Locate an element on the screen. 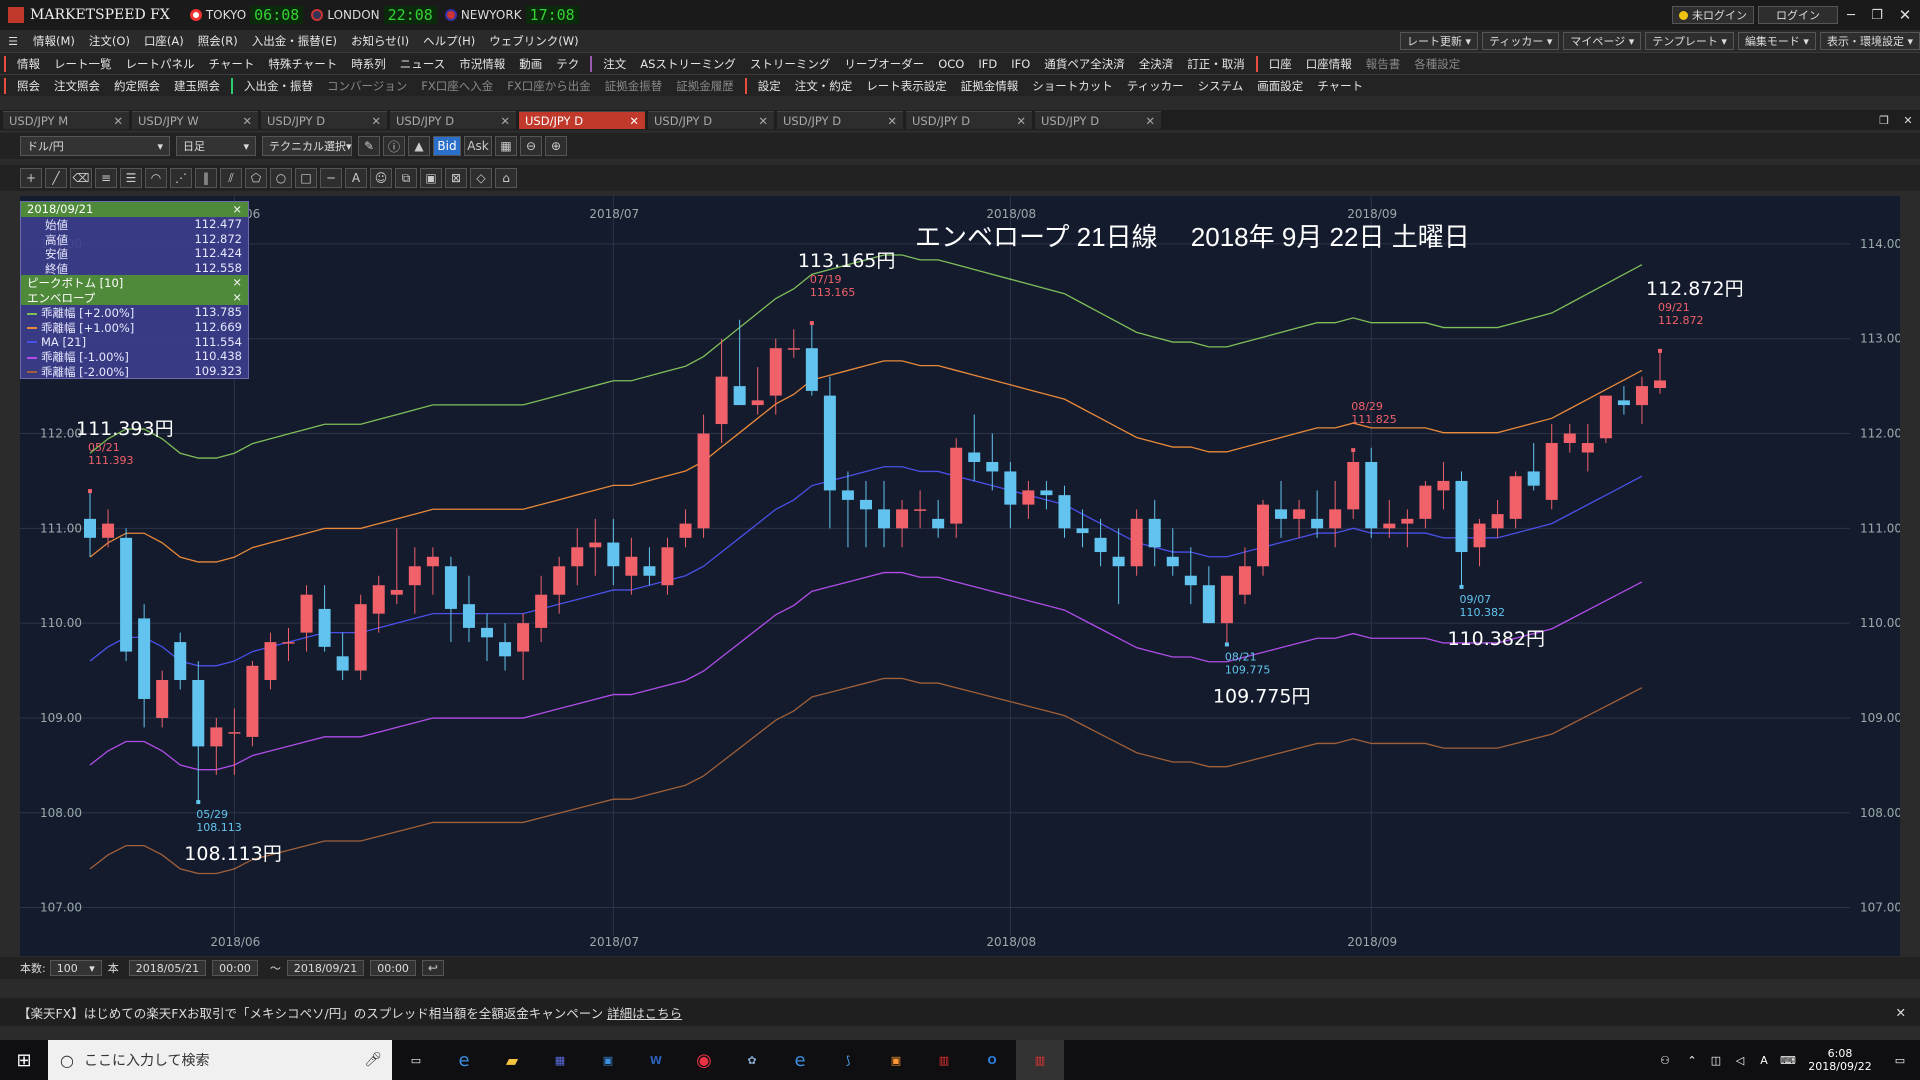  vlines-icon: ‖ is located at coordinates (206, 178).